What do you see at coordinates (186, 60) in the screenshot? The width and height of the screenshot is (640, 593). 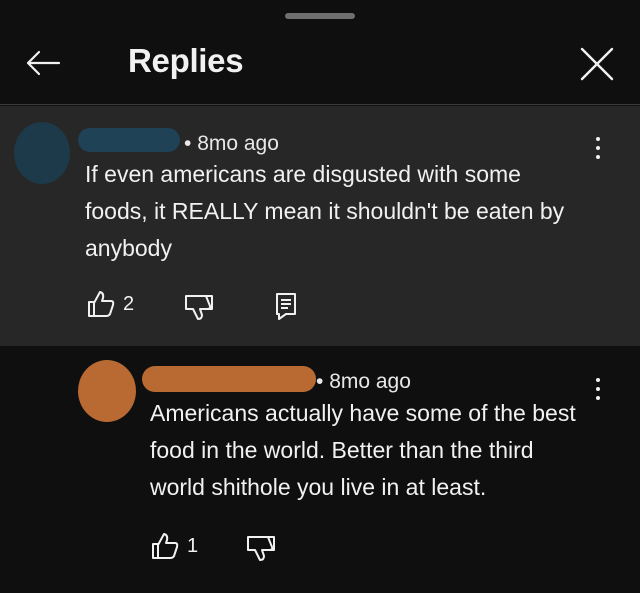 I see `page-title: Replies` at bounding box center [186, 60].